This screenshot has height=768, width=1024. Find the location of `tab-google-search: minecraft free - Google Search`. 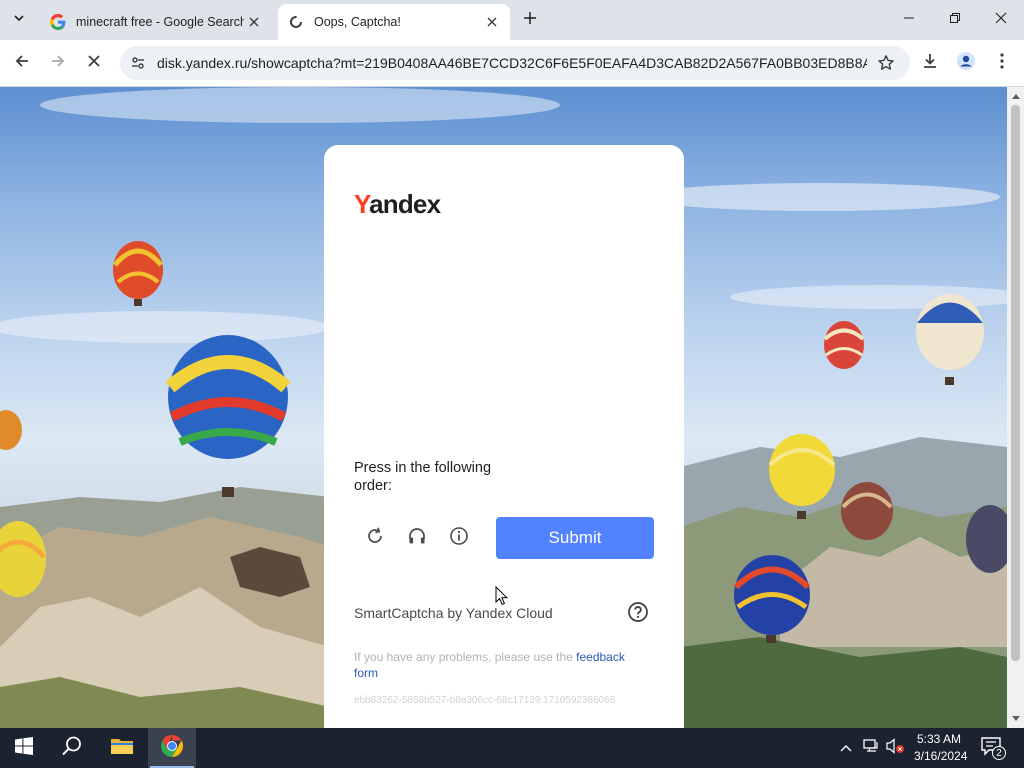

tab-google-search: minecraft free - Google Search is located at coordinates (156, 22).